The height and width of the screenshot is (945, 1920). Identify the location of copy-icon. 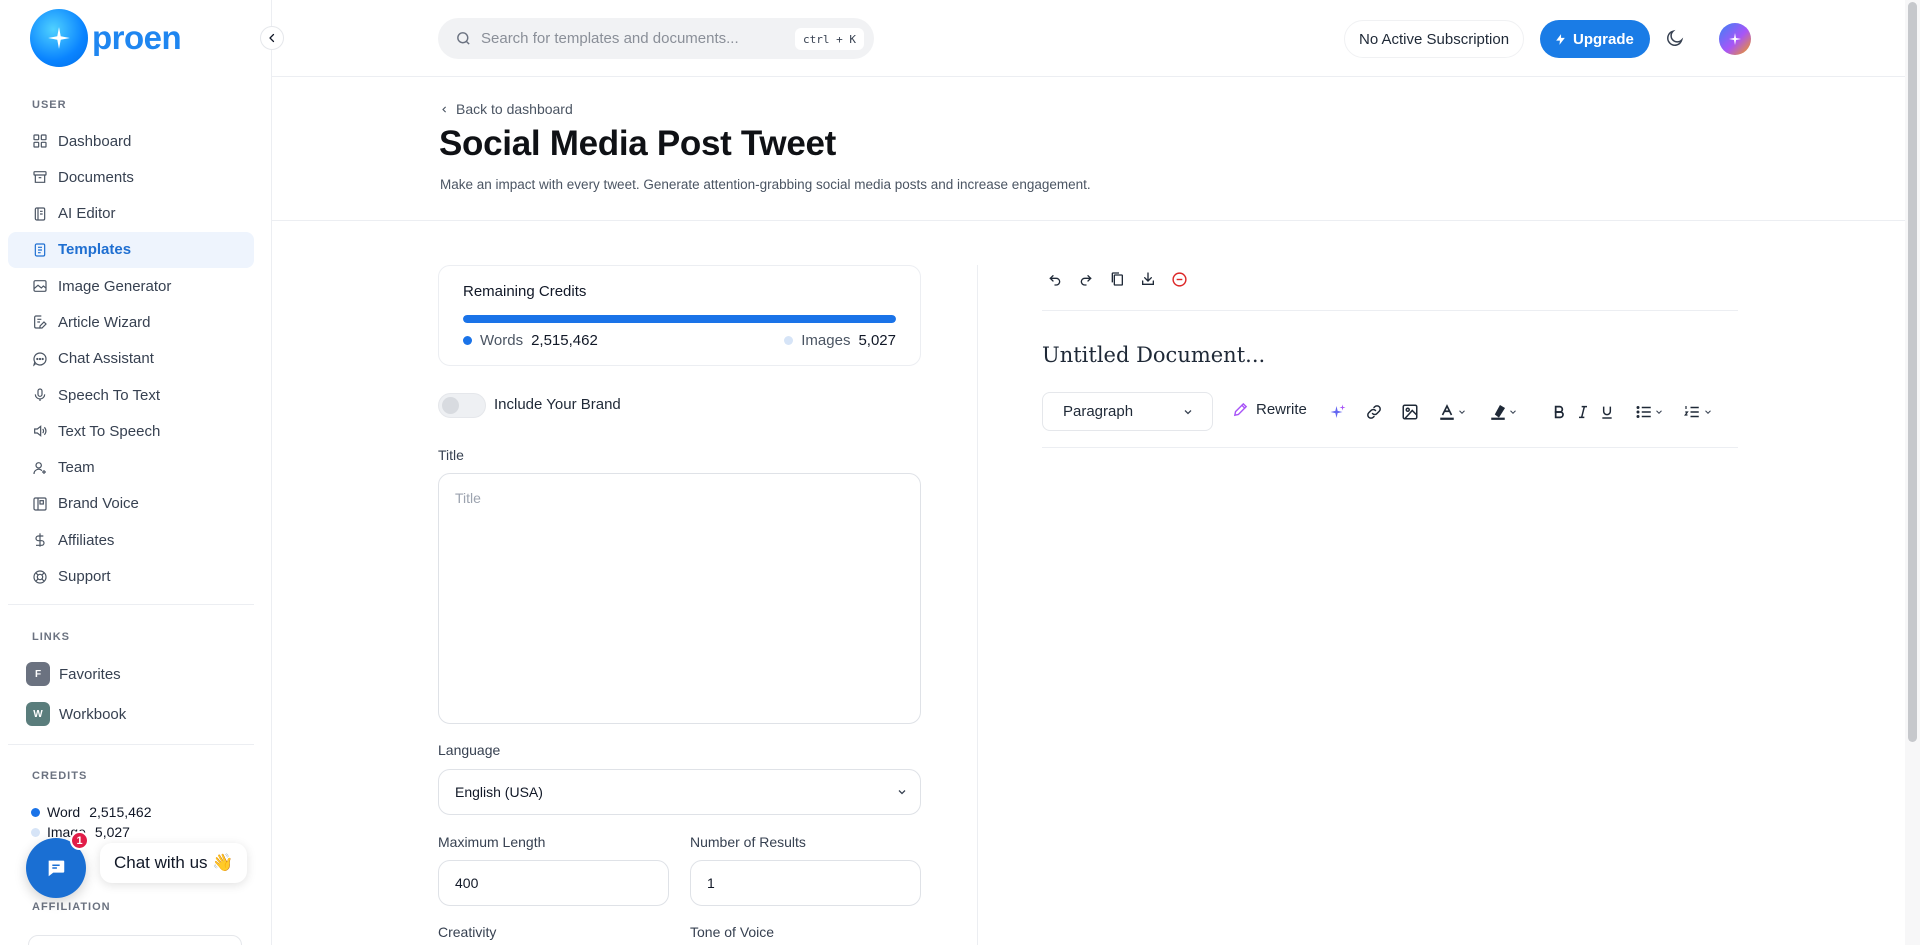
(1117, 279).